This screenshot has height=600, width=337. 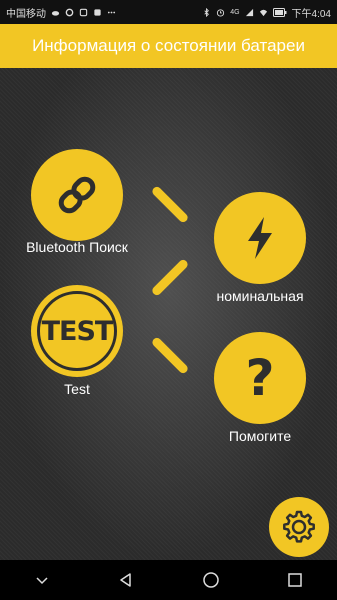 I want to click on nav-recents-button, so click(x=295, y=580).